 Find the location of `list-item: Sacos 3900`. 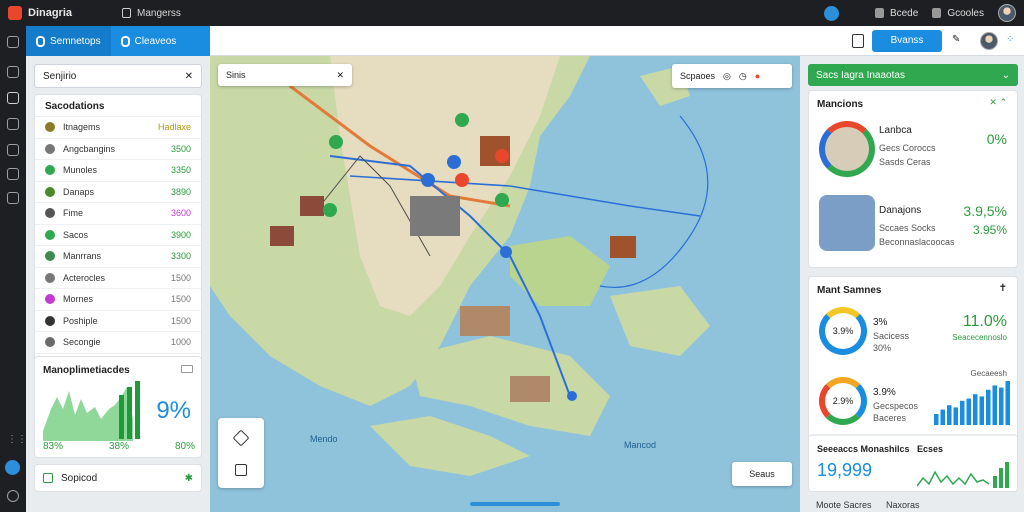

list-item: Sacos 3900 is located at coordinates (118, 235).